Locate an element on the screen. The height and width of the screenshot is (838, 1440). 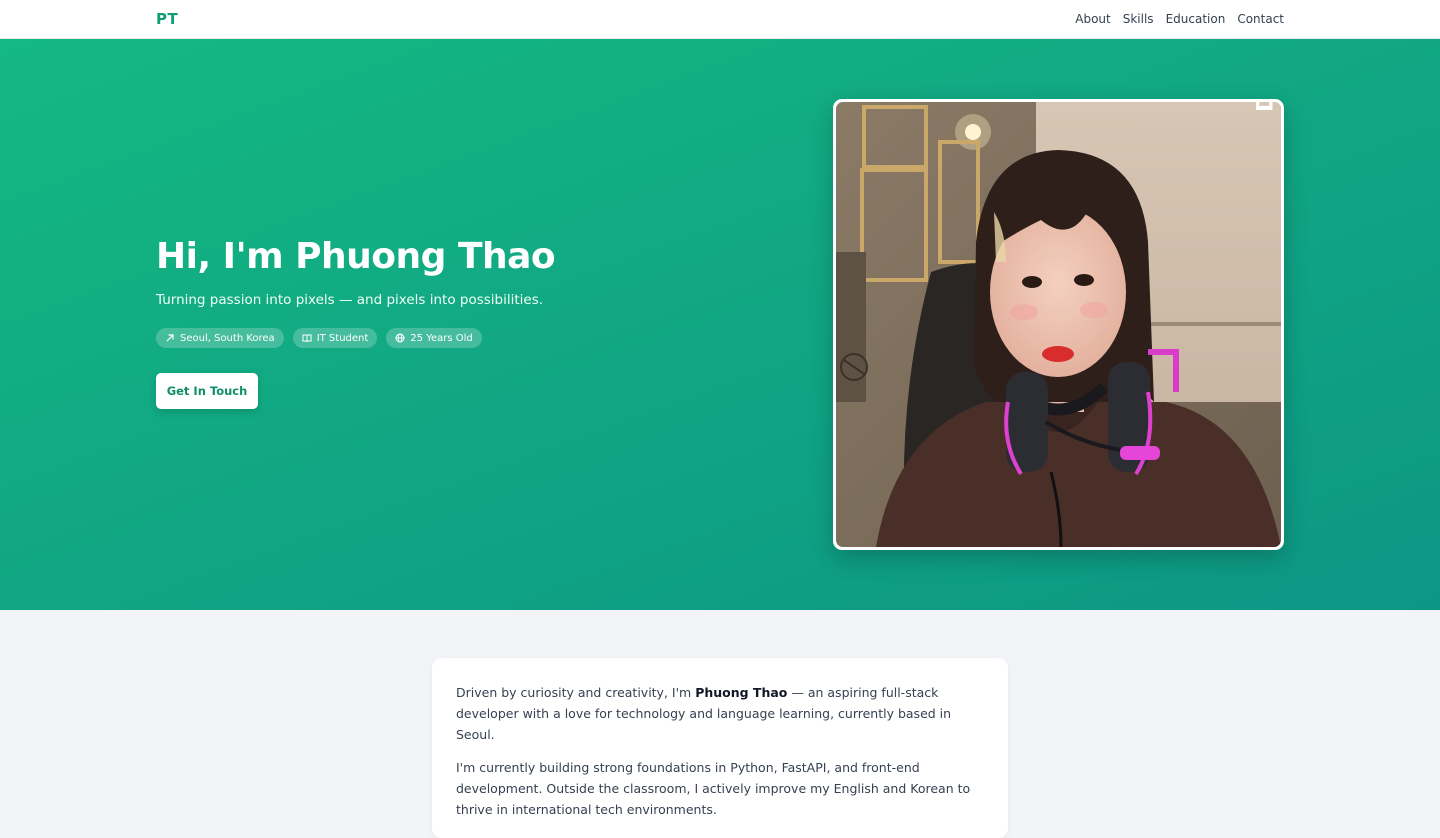
nav-link-education: Education is located at coordinates (1196, 19).